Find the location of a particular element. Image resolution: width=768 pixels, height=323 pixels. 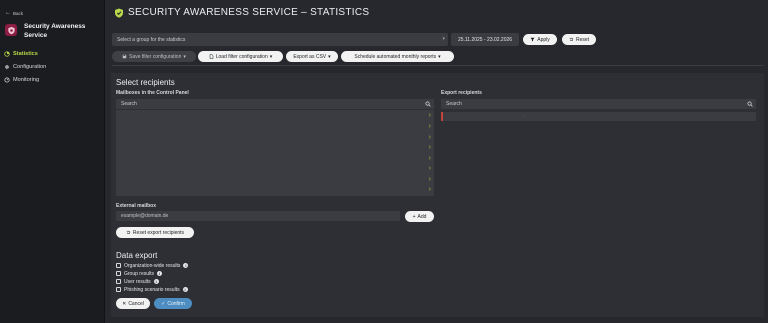

save-filter-label: Save filter configuration is located at coordinates (155, 56).